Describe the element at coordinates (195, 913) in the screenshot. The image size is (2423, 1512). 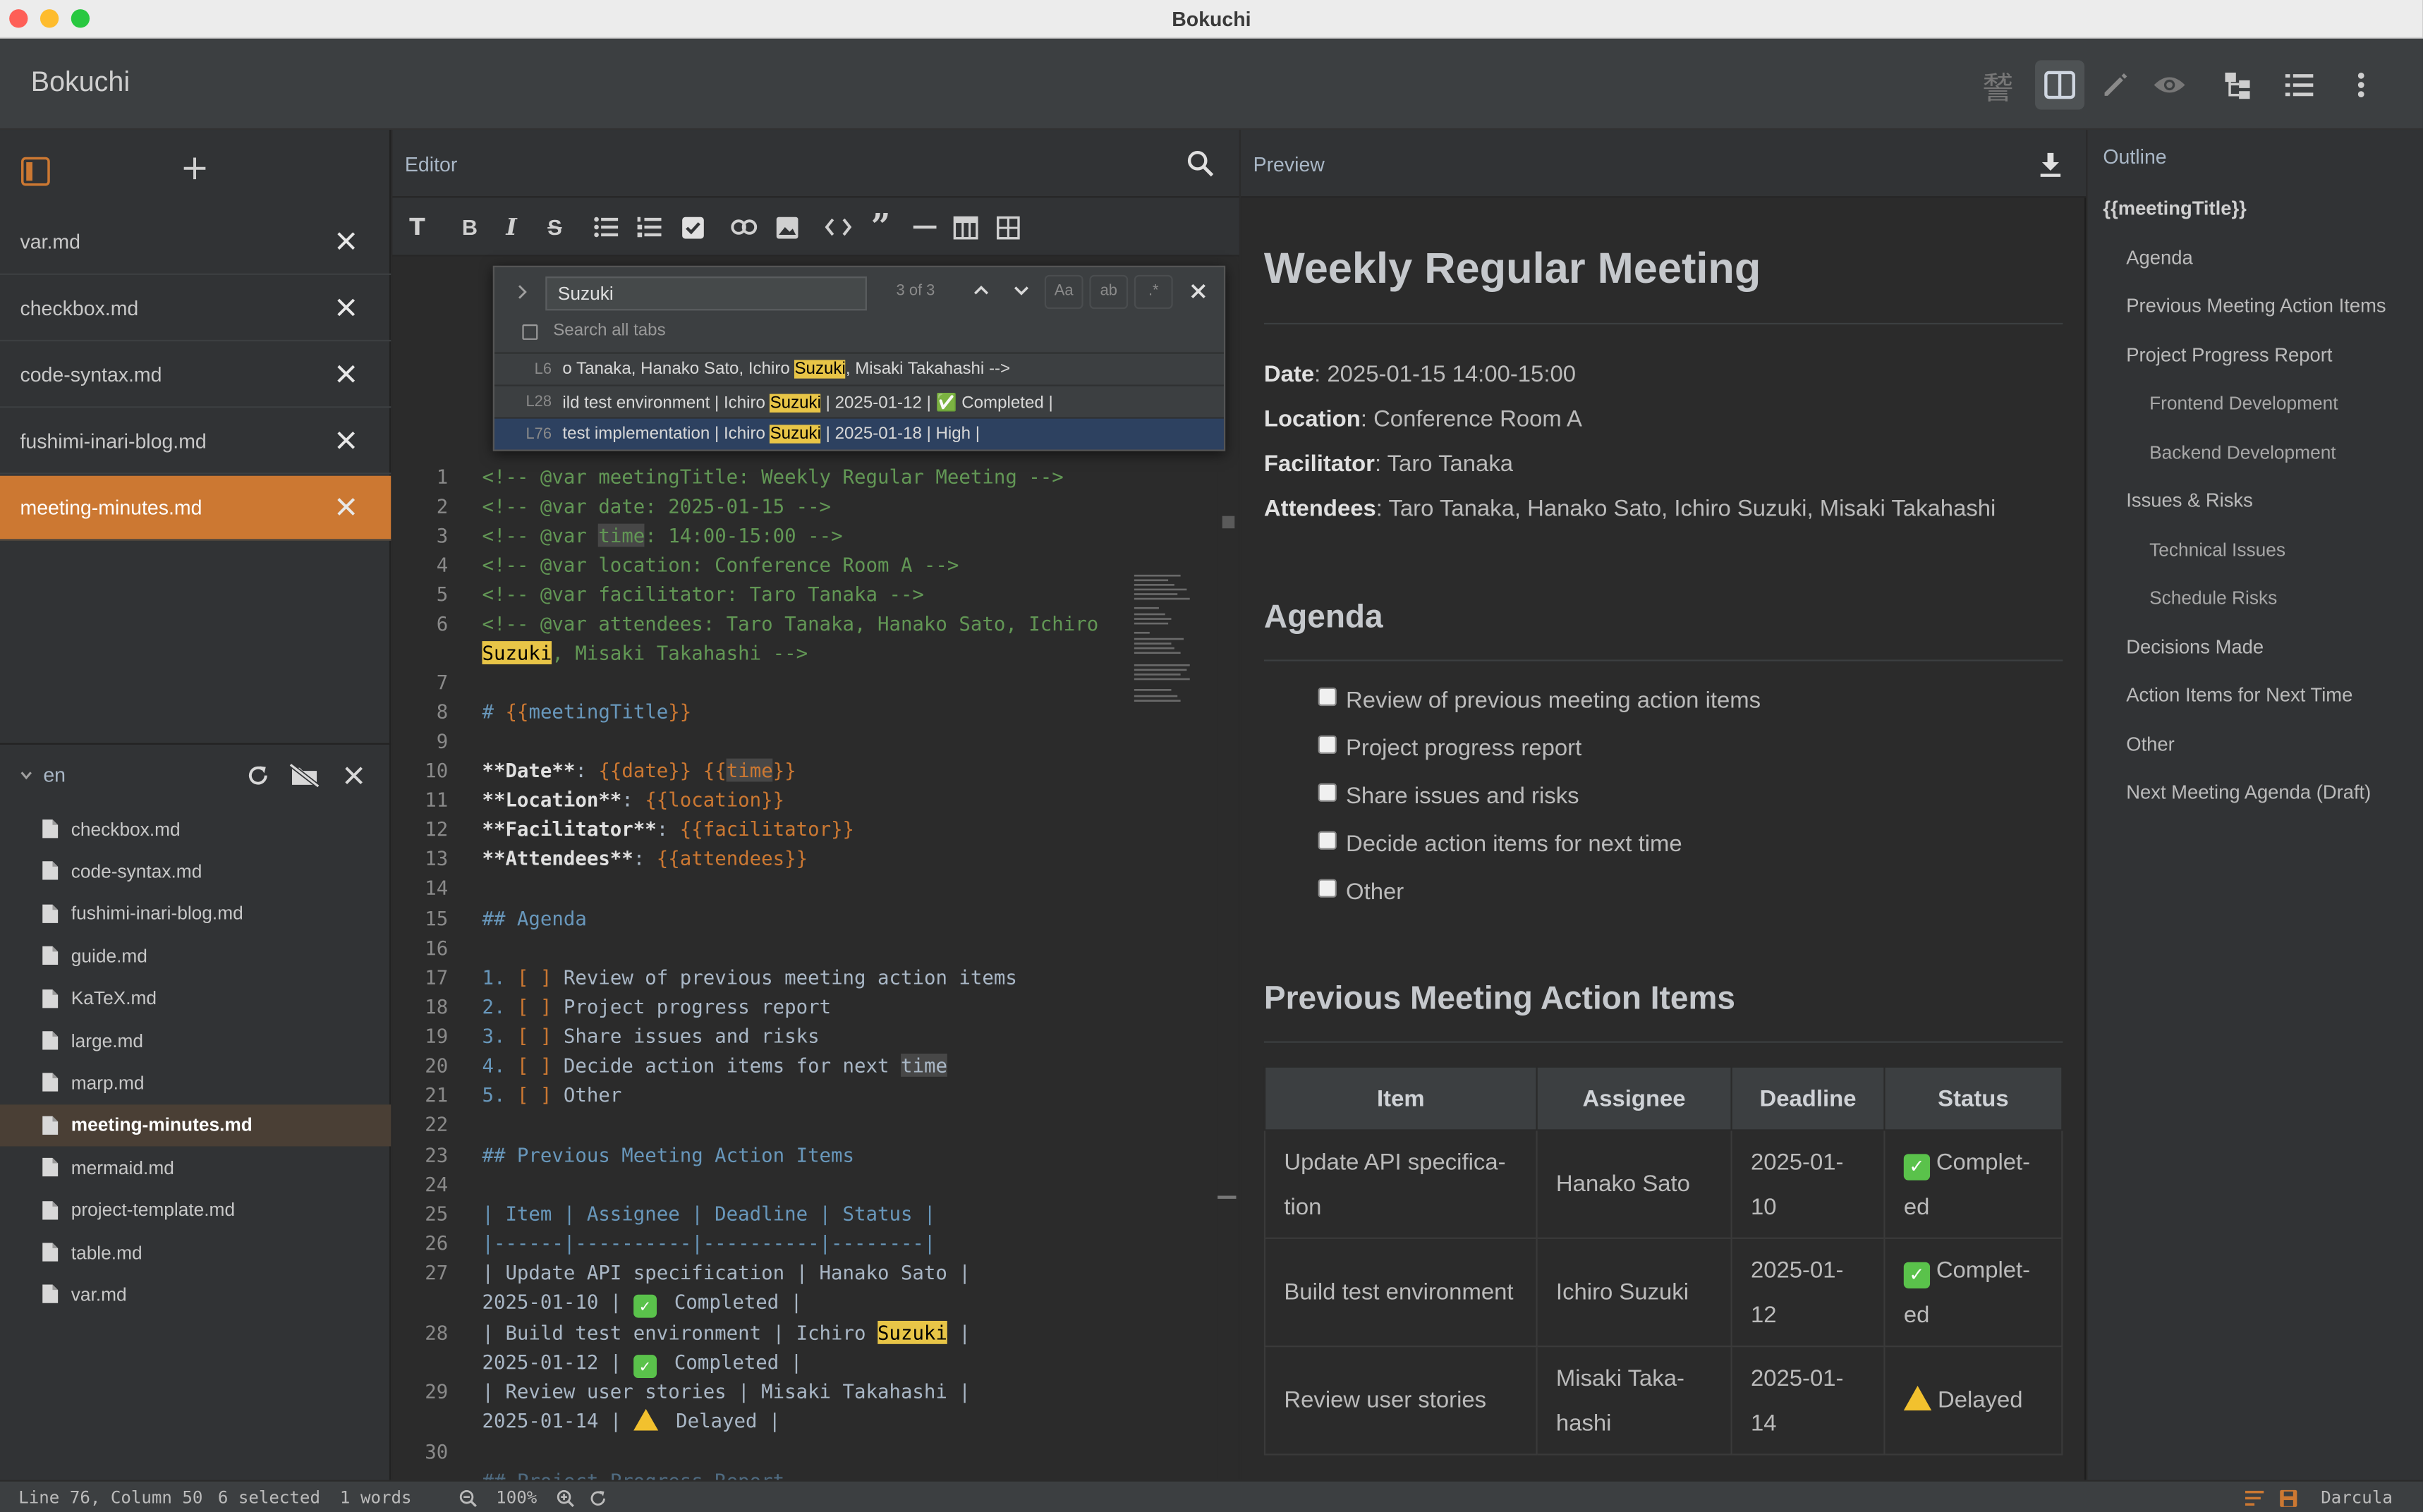
I see `file-item: fushimi-inari-blog.md` at that location.